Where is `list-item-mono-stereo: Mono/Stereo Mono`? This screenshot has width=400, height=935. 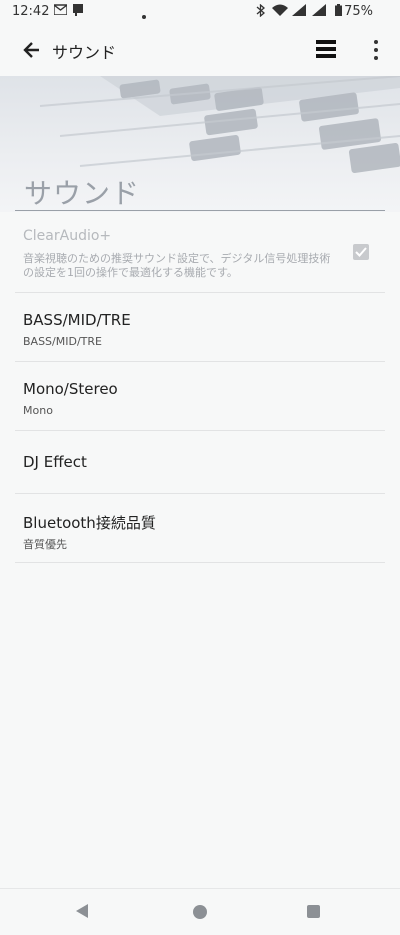
list-item-mono-stereo: Mono/Stereo Mono is located at coordinates (200, 396).